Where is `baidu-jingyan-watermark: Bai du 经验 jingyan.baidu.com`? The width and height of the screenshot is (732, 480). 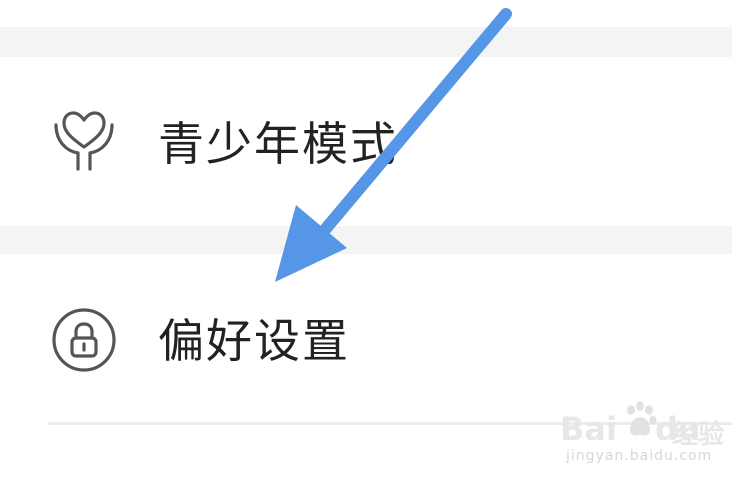 baidu-jingyan-watermark: Bai du 经验 jingyan.baidu.com is located at coordinates (646, 439).